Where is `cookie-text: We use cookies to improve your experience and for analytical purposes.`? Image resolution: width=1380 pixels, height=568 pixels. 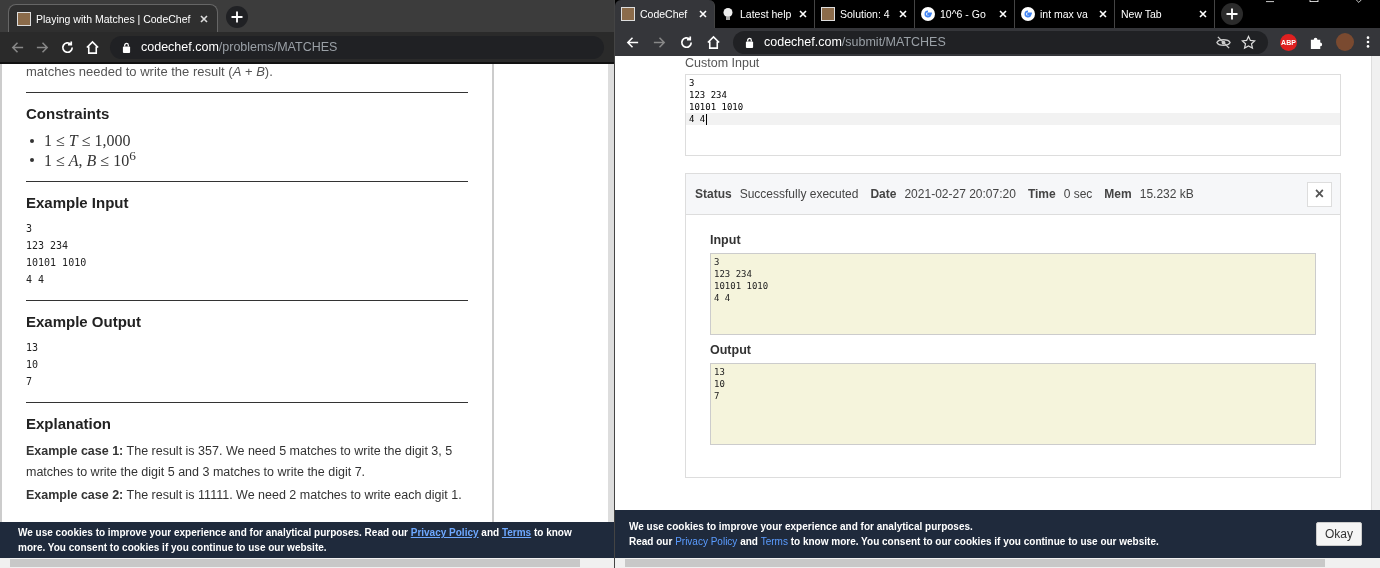 cookie-text: We use cookies to improve your experience and for analytical purposes. is located at coordinates (801, 527).